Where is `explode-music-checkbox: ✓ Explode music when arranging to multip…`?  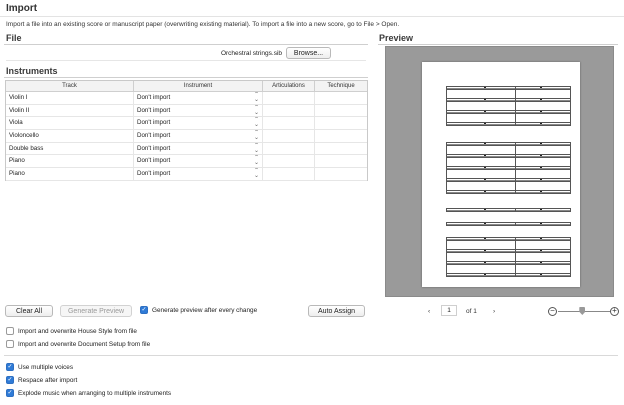 explode-music-checkbox: ✓ Explode music when arranging to multip… is located at coordinates (88, 393).